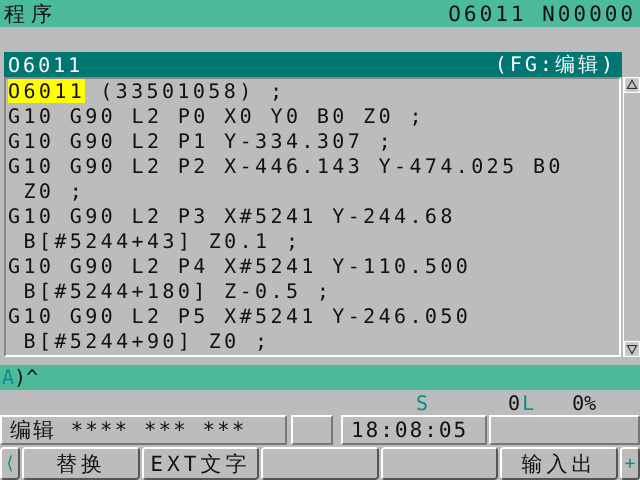  What do you see at coordinates (26, 377) in the screenshot?
I see `input-text: )^` at bounding box center [26, 377].